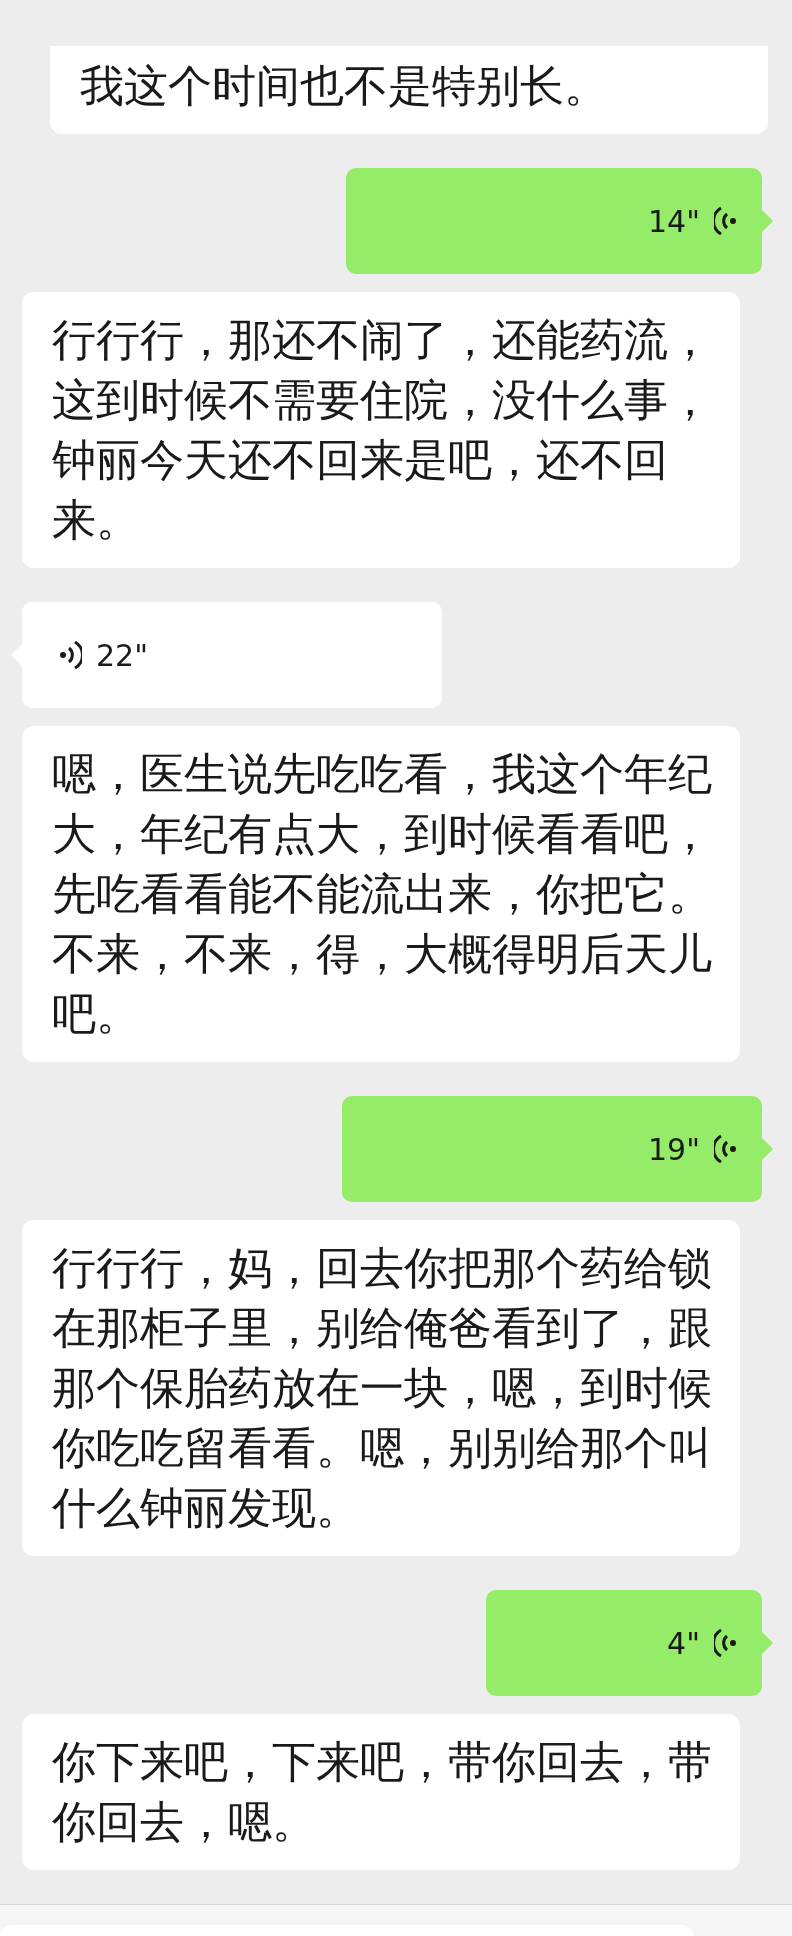  Describe the element at coordinates (382, 1388) in the screenshot. I see `transcript-text: 行行行，妈，回去你把那个药给锁在那柜子里，别给俺爸看到了，跟那个保胎药放在一块，嗯，到时候你吃吃留看看。嗯，别别给那个叫什么钟丽发现。` at that location.